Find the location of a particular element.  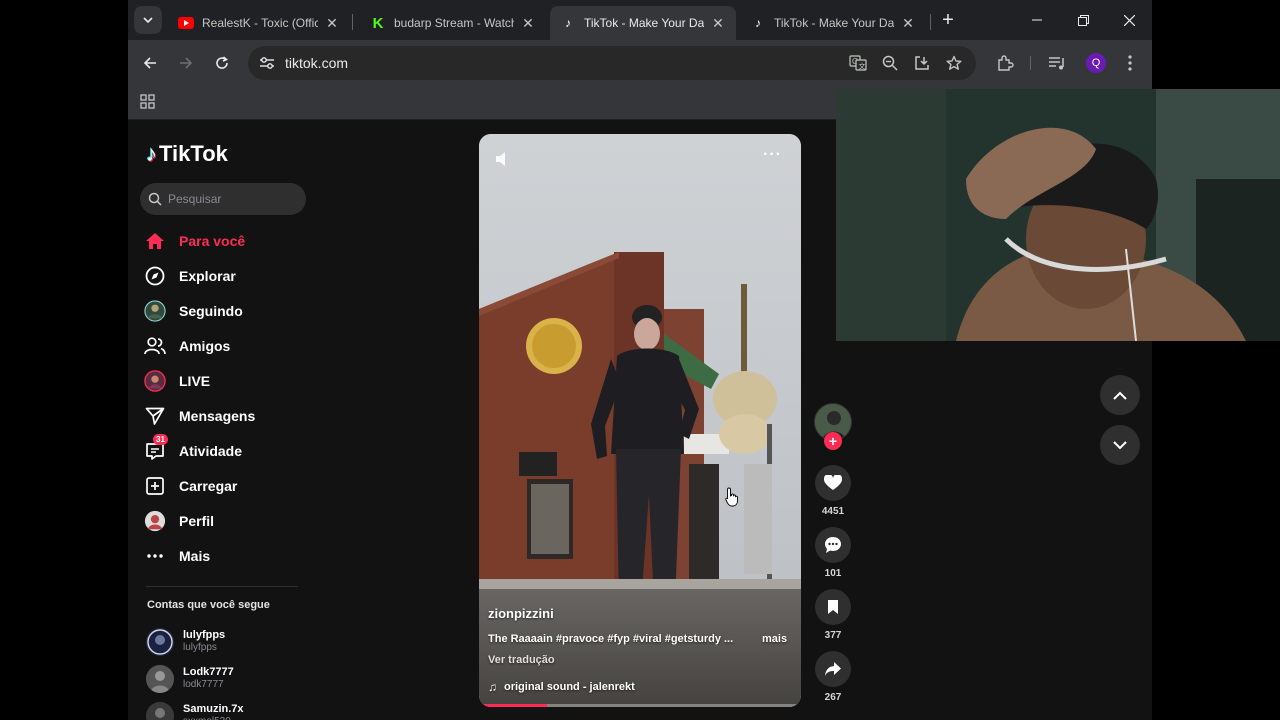

follow-plus-button: + is located at coordinates (833, 441).